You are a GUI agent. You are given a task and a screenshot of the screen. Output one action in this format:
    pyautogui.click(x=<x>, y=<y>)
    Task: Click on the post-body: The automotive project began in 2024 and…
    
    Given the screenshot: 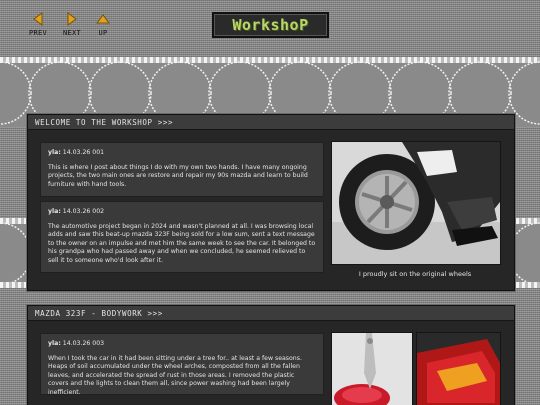 What is the action you would take?
    pyautogui.click(x=182, y=243)
    